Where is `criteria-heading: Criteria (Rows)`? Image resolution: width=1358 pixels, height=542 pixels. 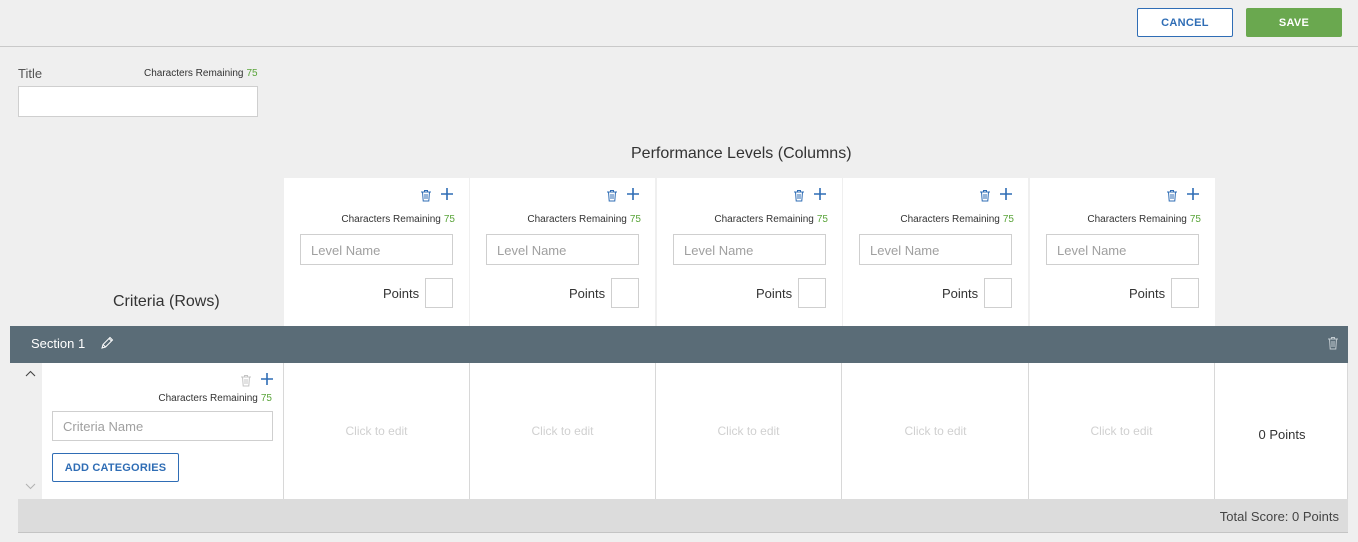 criteria-heading: Criteria (Rows) is located at coordinates (166, 301).